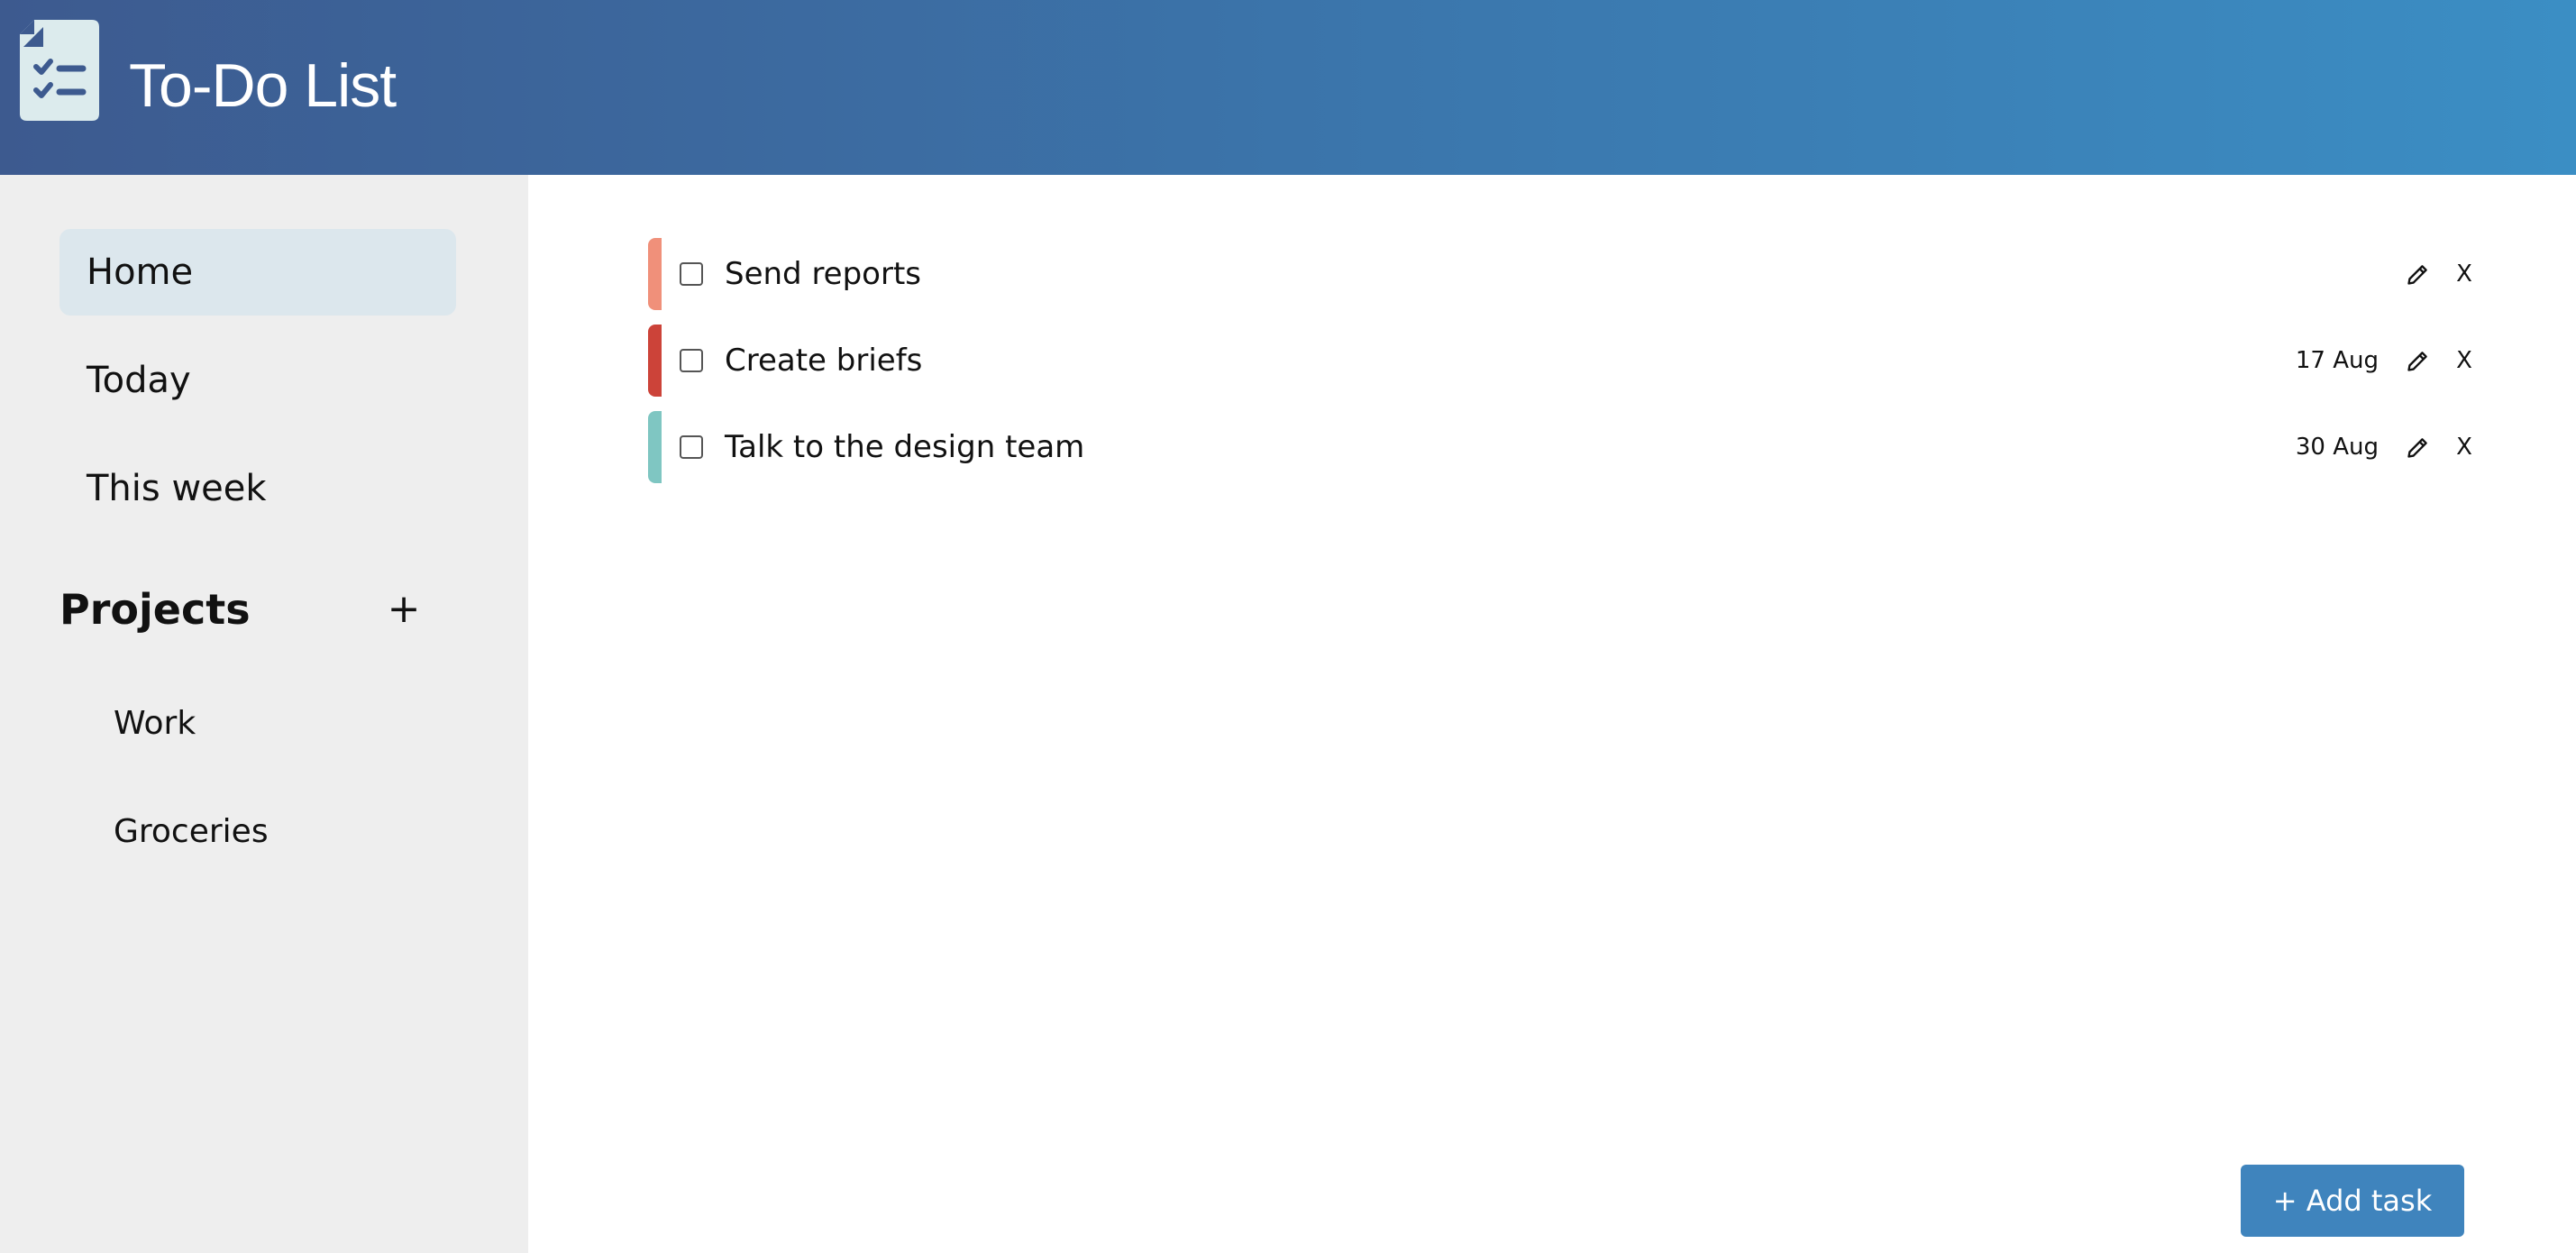 The width and height of the screenshot is (2576, 1253). I want to click on project-item-work: Work, so click(271, 724).